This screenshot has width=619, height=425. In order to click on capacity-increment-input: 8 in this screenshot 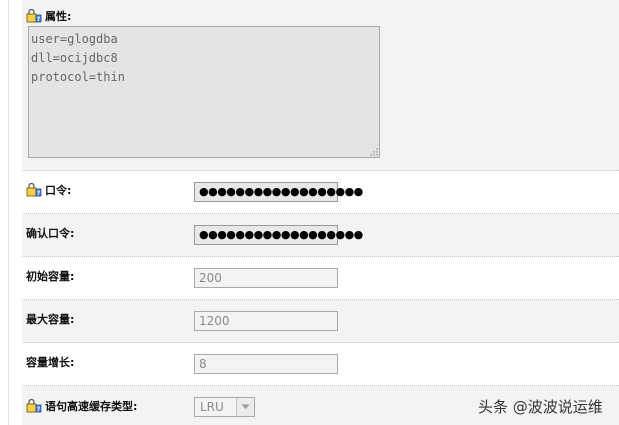, I will do `click(266, 364)`.